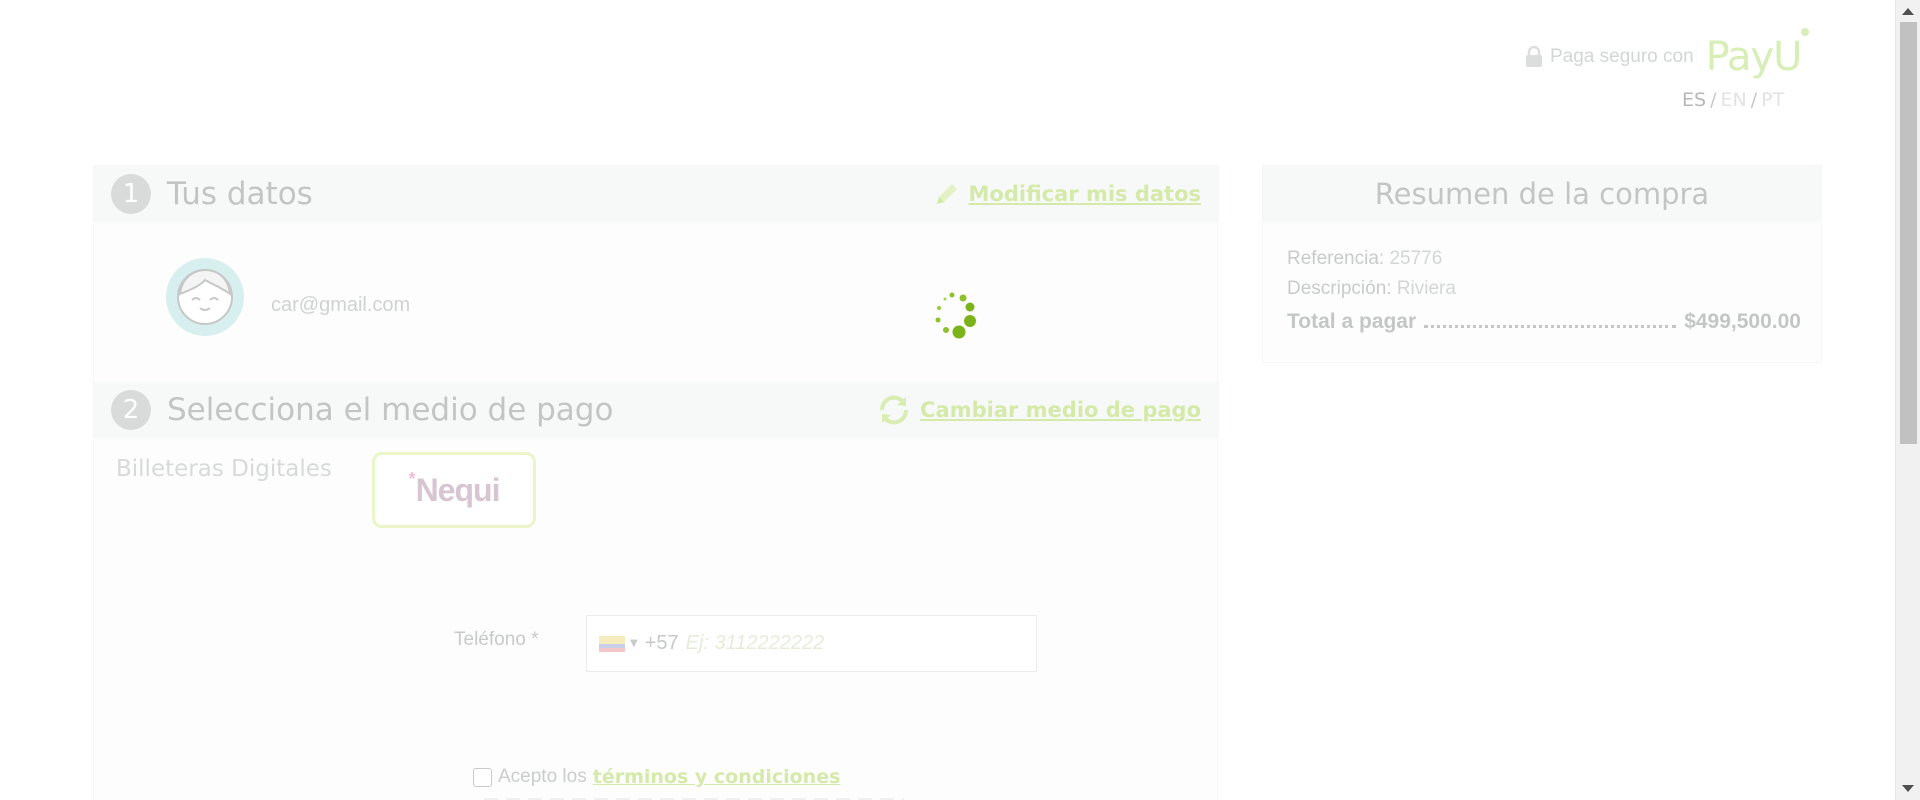  I want to click on change-payment-label: Cambiar medio de pago, so click(1060, 410).